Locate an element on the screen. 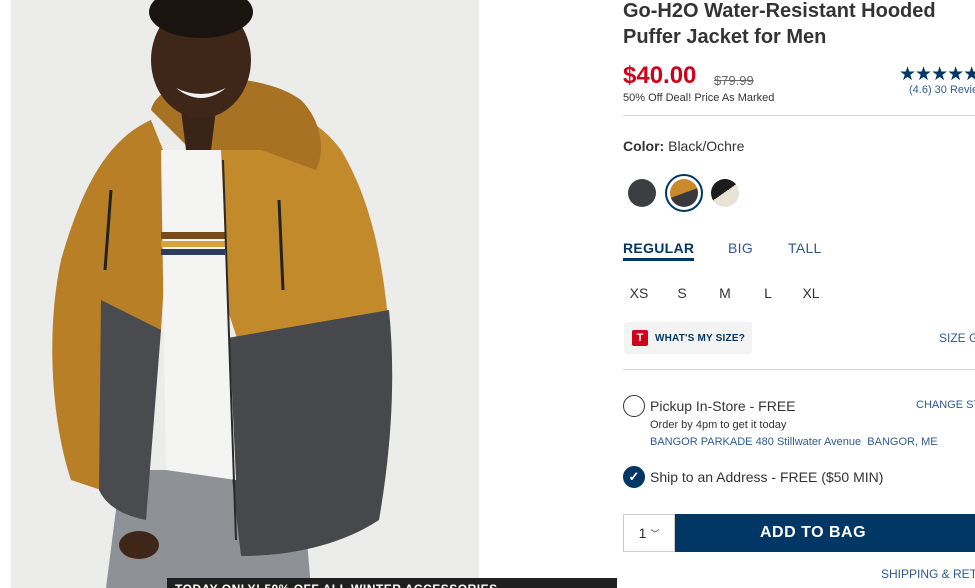  sale-price: $40.00 is located at coordinates (660, 75).